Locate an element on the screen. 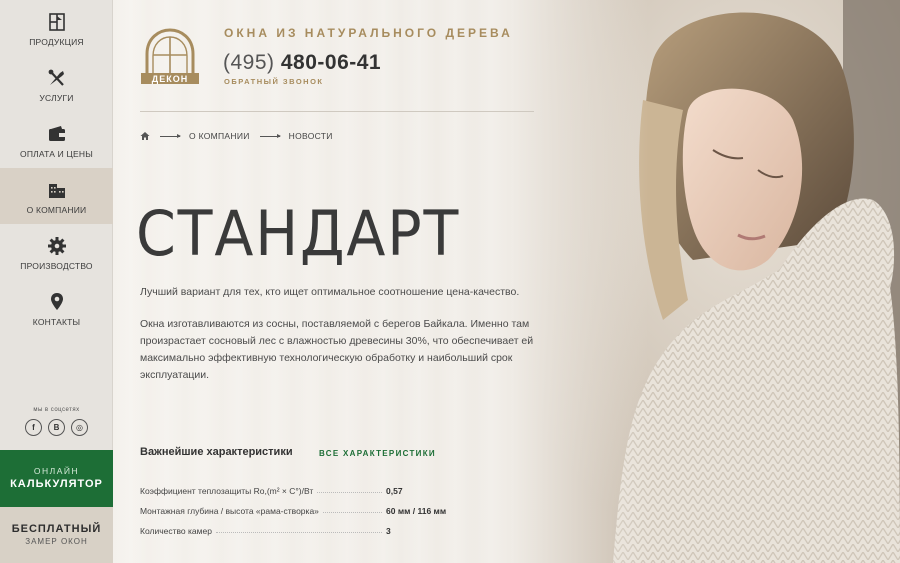 The width and height of the screenshot is (900, 563). all-specs-link: ВСЕ ХАРАКТЕРИСТИКИ is located at coordinates (377, 453).